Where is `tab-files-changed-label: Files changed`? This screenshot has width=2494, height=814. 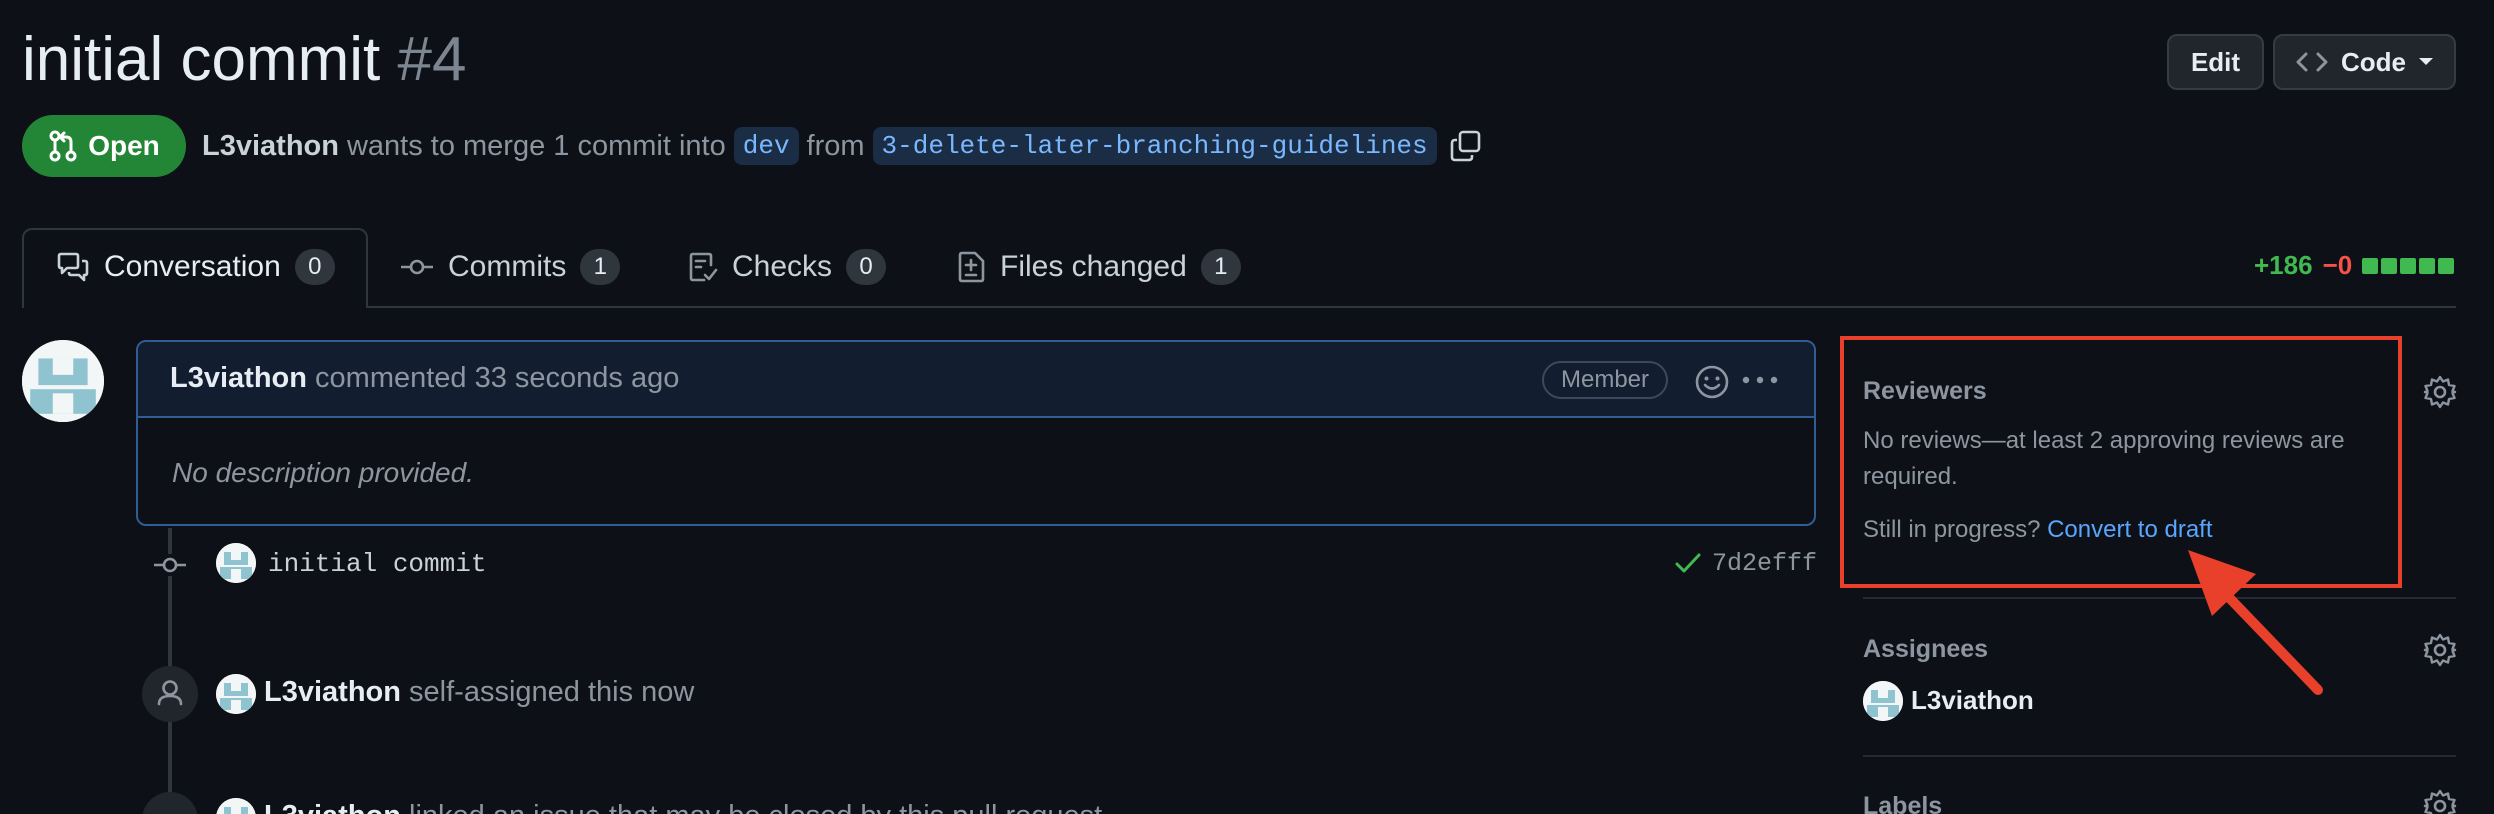 tab-files-changed-label: Files changed is located at coordinates (1093, 266).